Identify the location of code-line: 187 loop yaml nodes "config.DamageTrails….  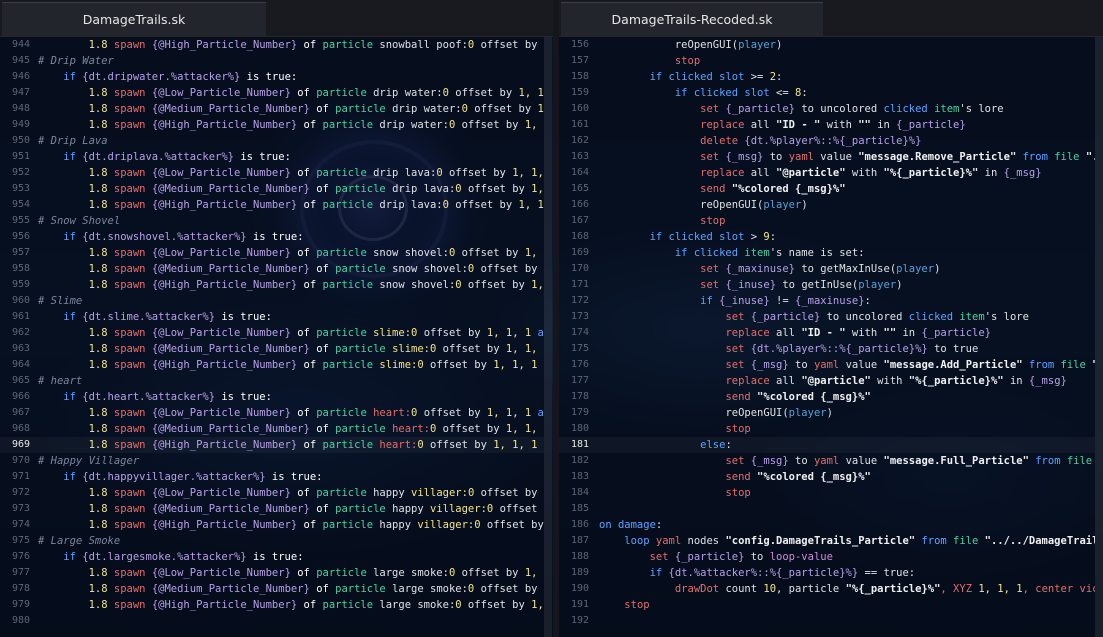
(827, 541).